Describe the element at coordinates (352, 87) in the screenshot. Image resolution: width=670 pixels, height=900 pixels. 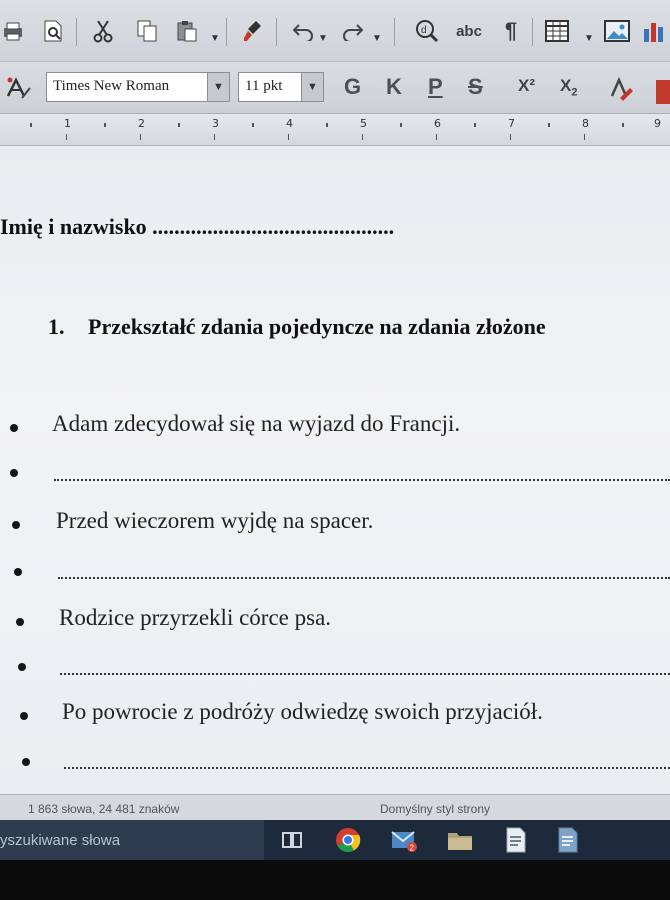
I see `bold-button: G` at that location.